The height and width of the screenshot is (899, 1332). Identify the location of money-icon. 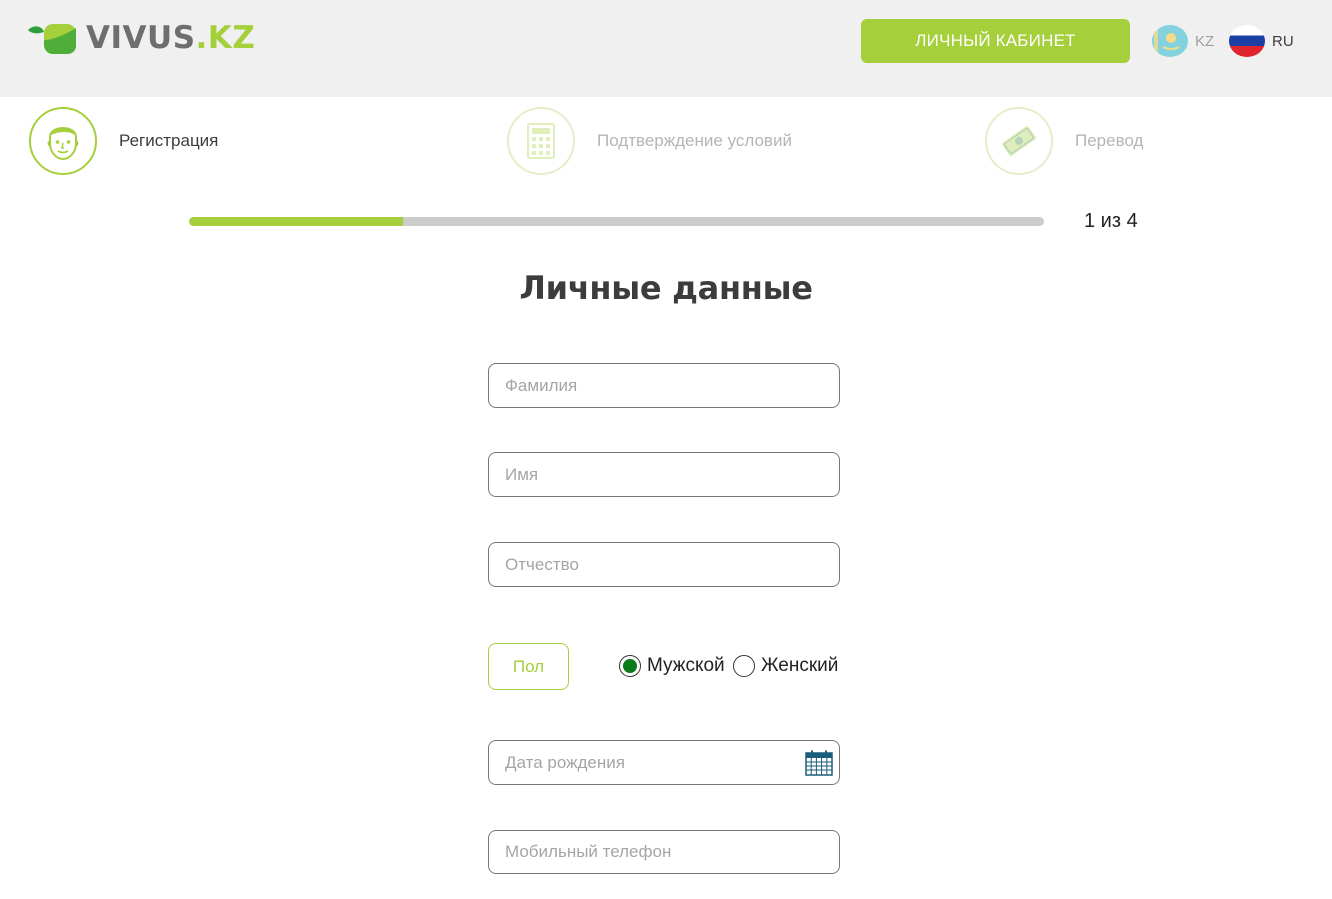
(1019, 141).